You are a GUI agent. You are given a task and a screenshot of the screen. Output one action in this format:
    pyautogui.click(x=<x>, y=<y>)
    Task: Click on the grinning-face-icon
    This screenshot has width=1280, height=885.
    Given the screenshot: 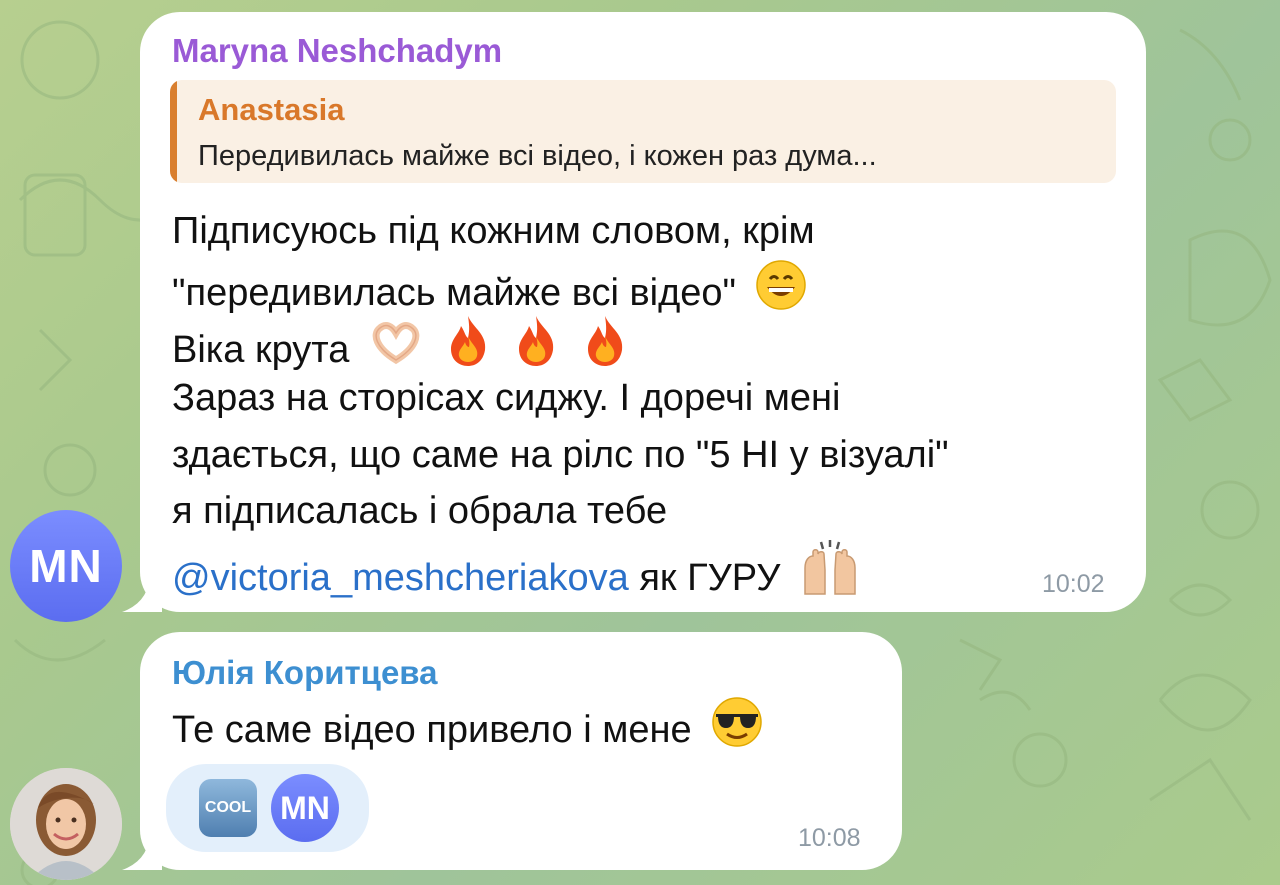 What is the action you would take?
    pyautogui.click(x=780, y=285)
    